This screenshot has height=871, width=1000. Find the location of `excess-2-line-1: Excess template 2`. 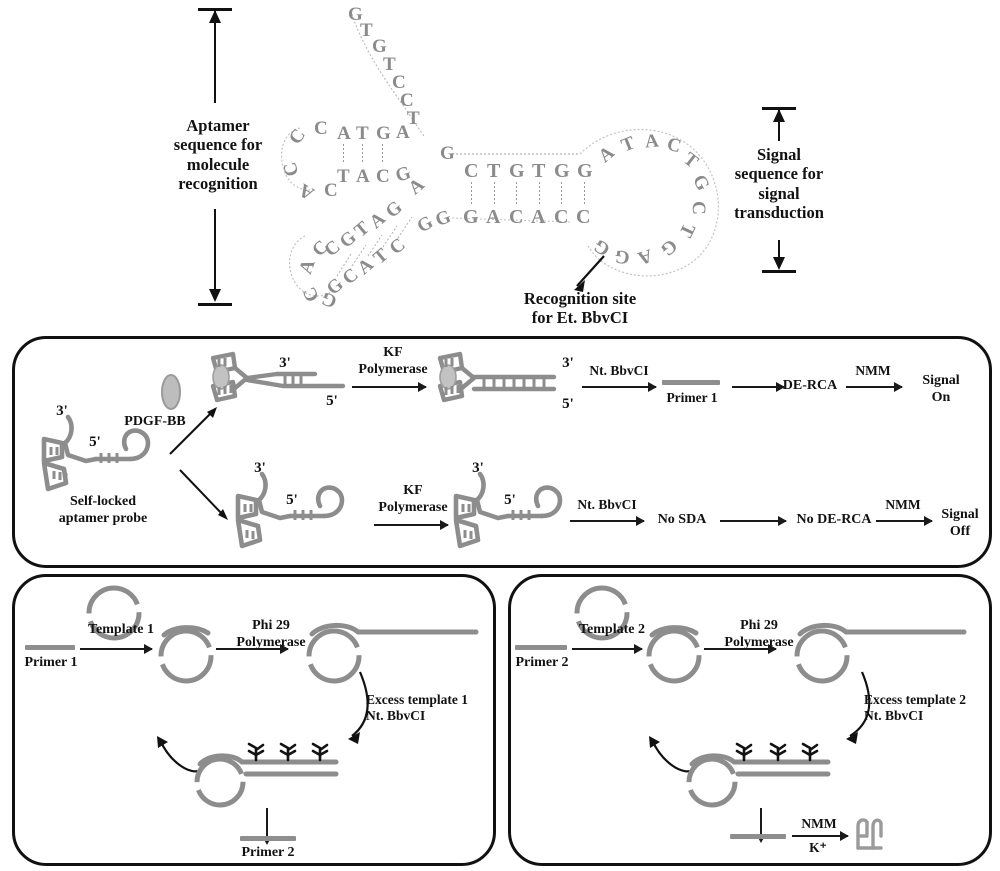

excess-2-line-1: Excess template 2 is located at coordinates (915, 699).